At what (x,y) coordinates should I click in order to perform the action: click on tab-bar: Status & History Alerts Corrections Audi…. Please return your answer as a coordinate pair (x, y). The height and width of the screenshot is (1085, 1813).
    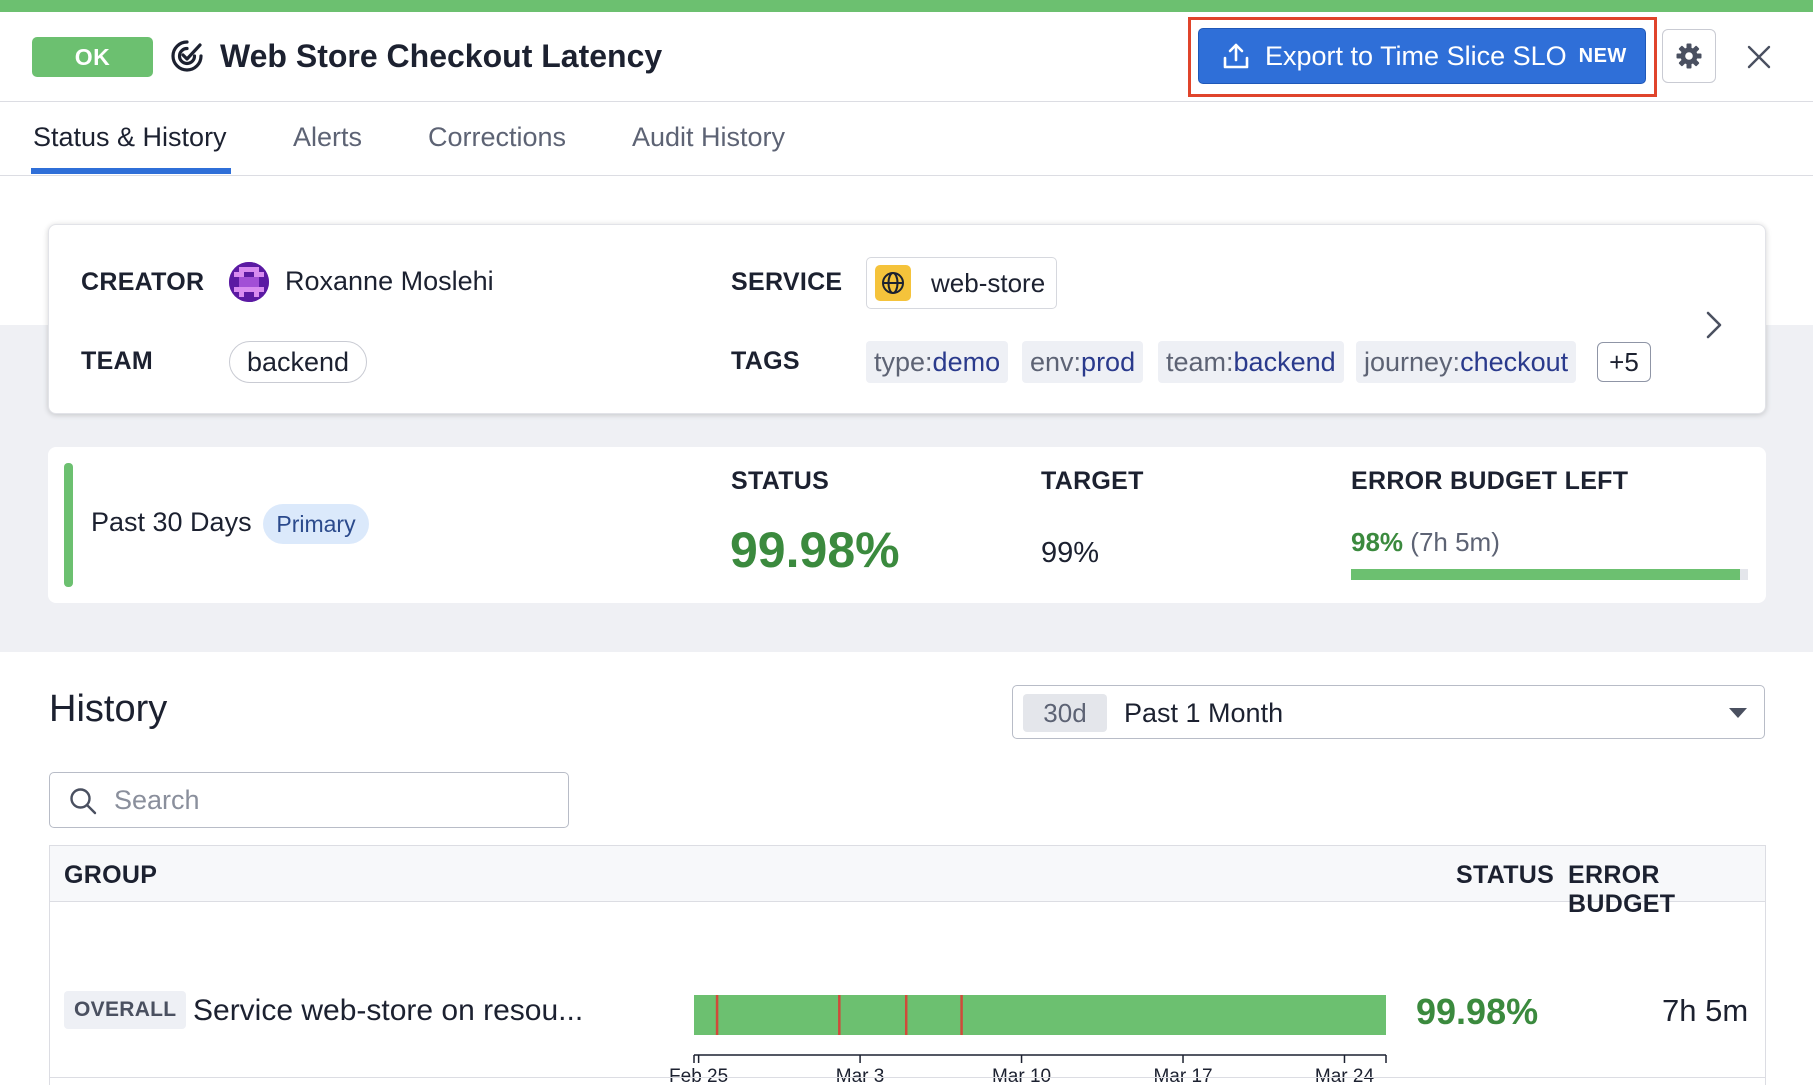
    Looking at the image, I should click on (906, 139).